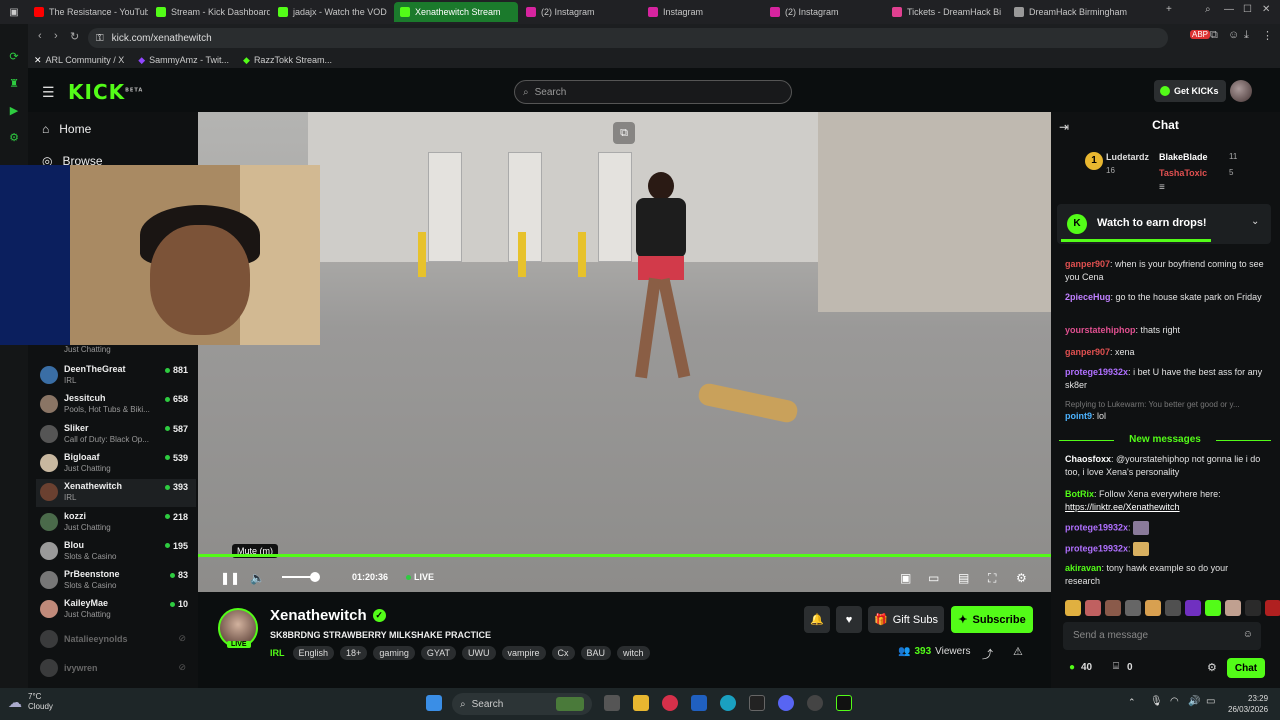 The height and width of the screenshot is (720, 1280). Describe the element at coordinates (1194, 701) in the screenshot. I see `speaker-icon: 🔊` at that location.